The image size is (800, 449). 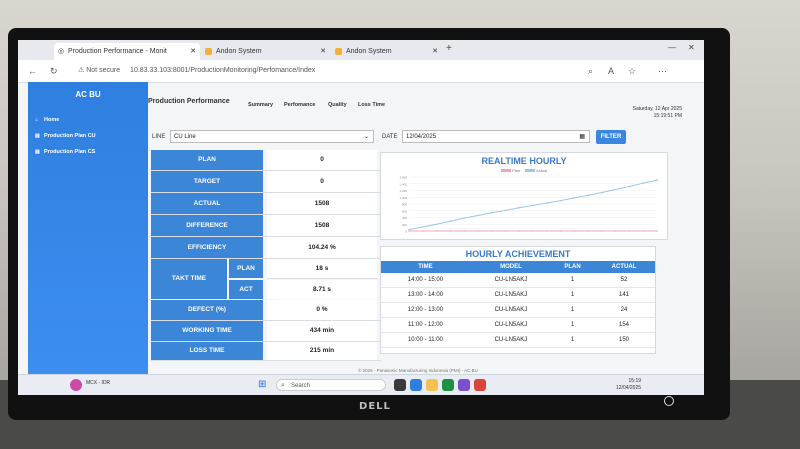 I want to click on current-time: 15:19:51 PM, so click(x=667, y=116).